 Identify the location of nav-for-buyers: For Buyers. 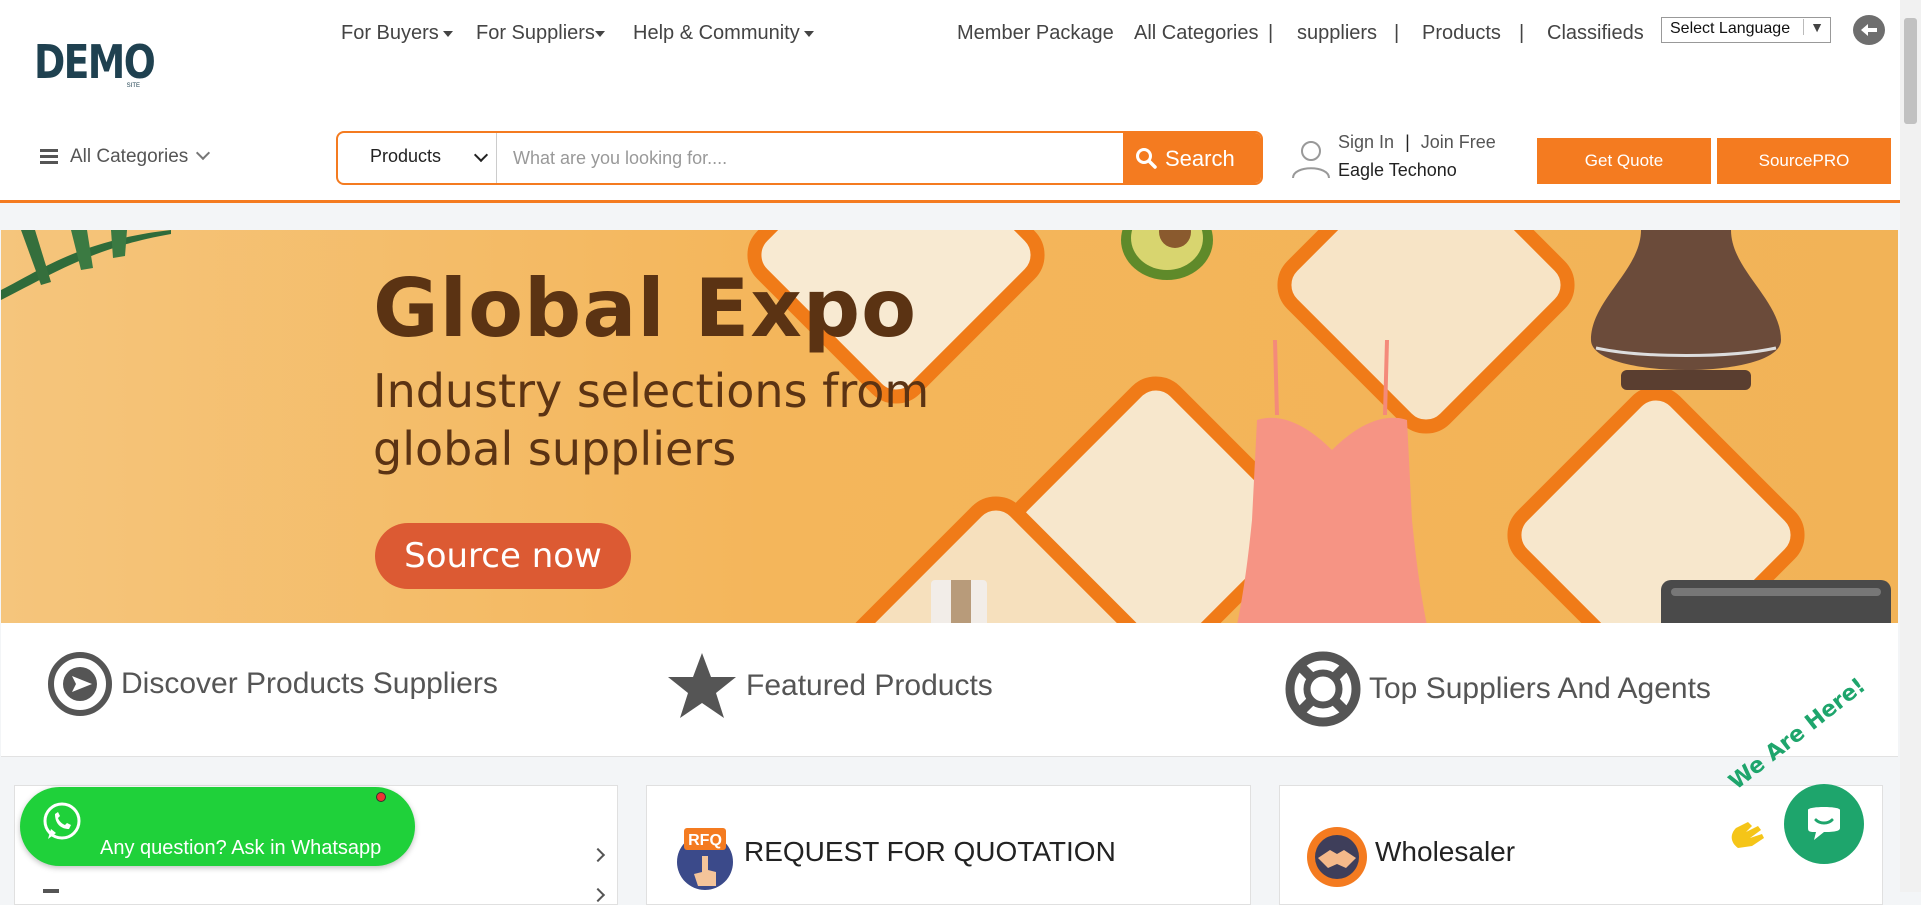
(397, 33).